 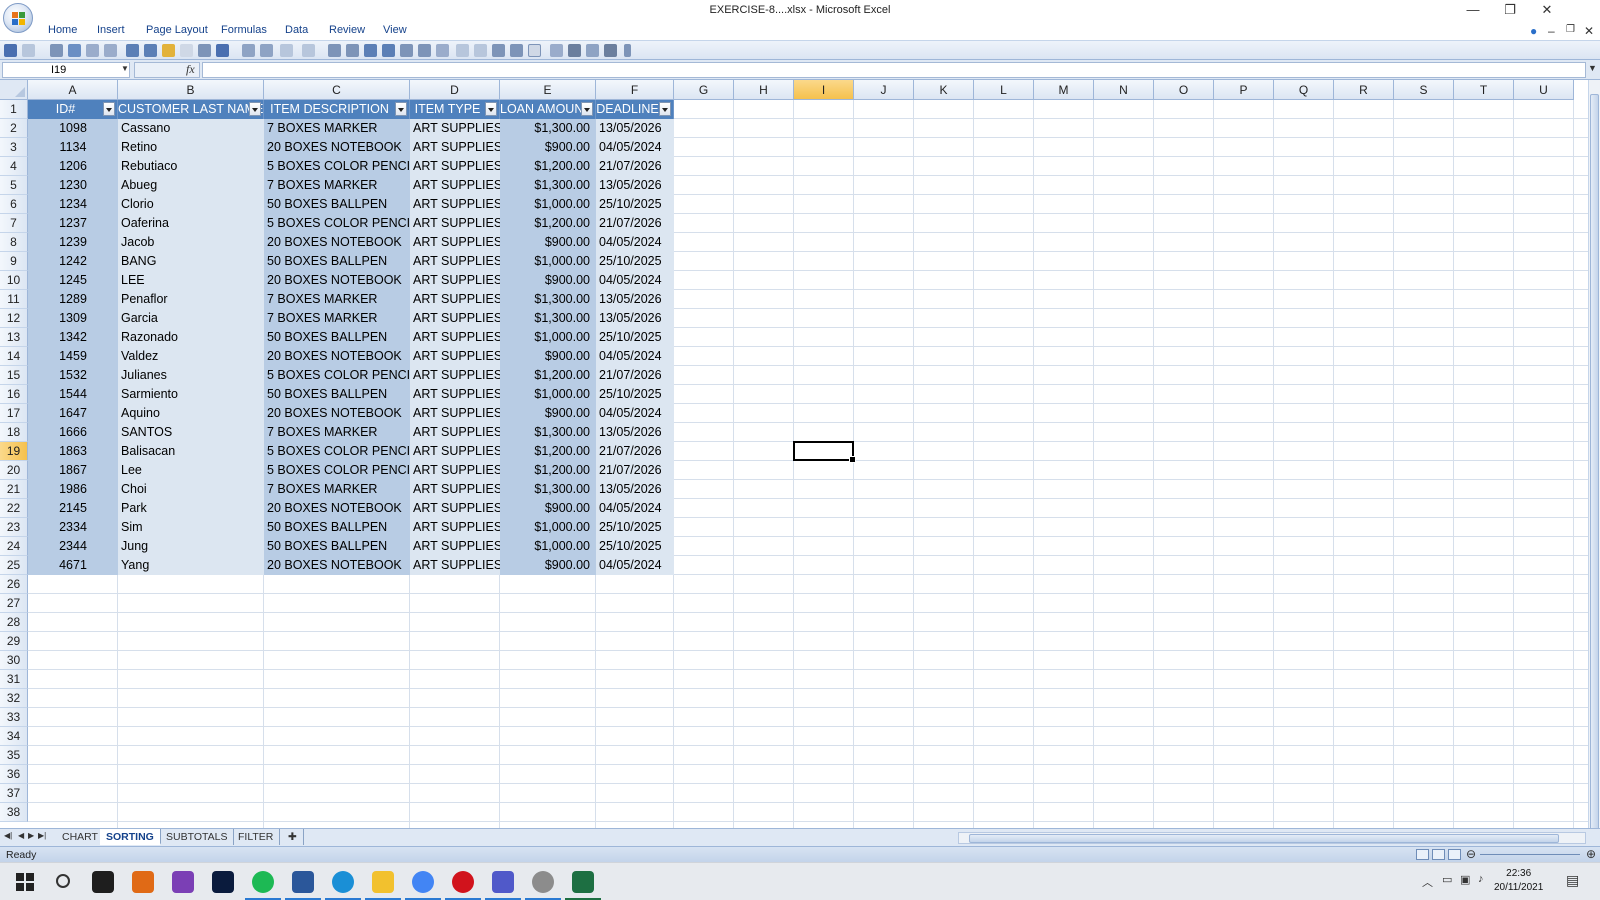 What do you see at coordinates (256, 837) in the screenshot?
I see `sheet-tab-filter: FILTER` at bounding box center [256, 837].